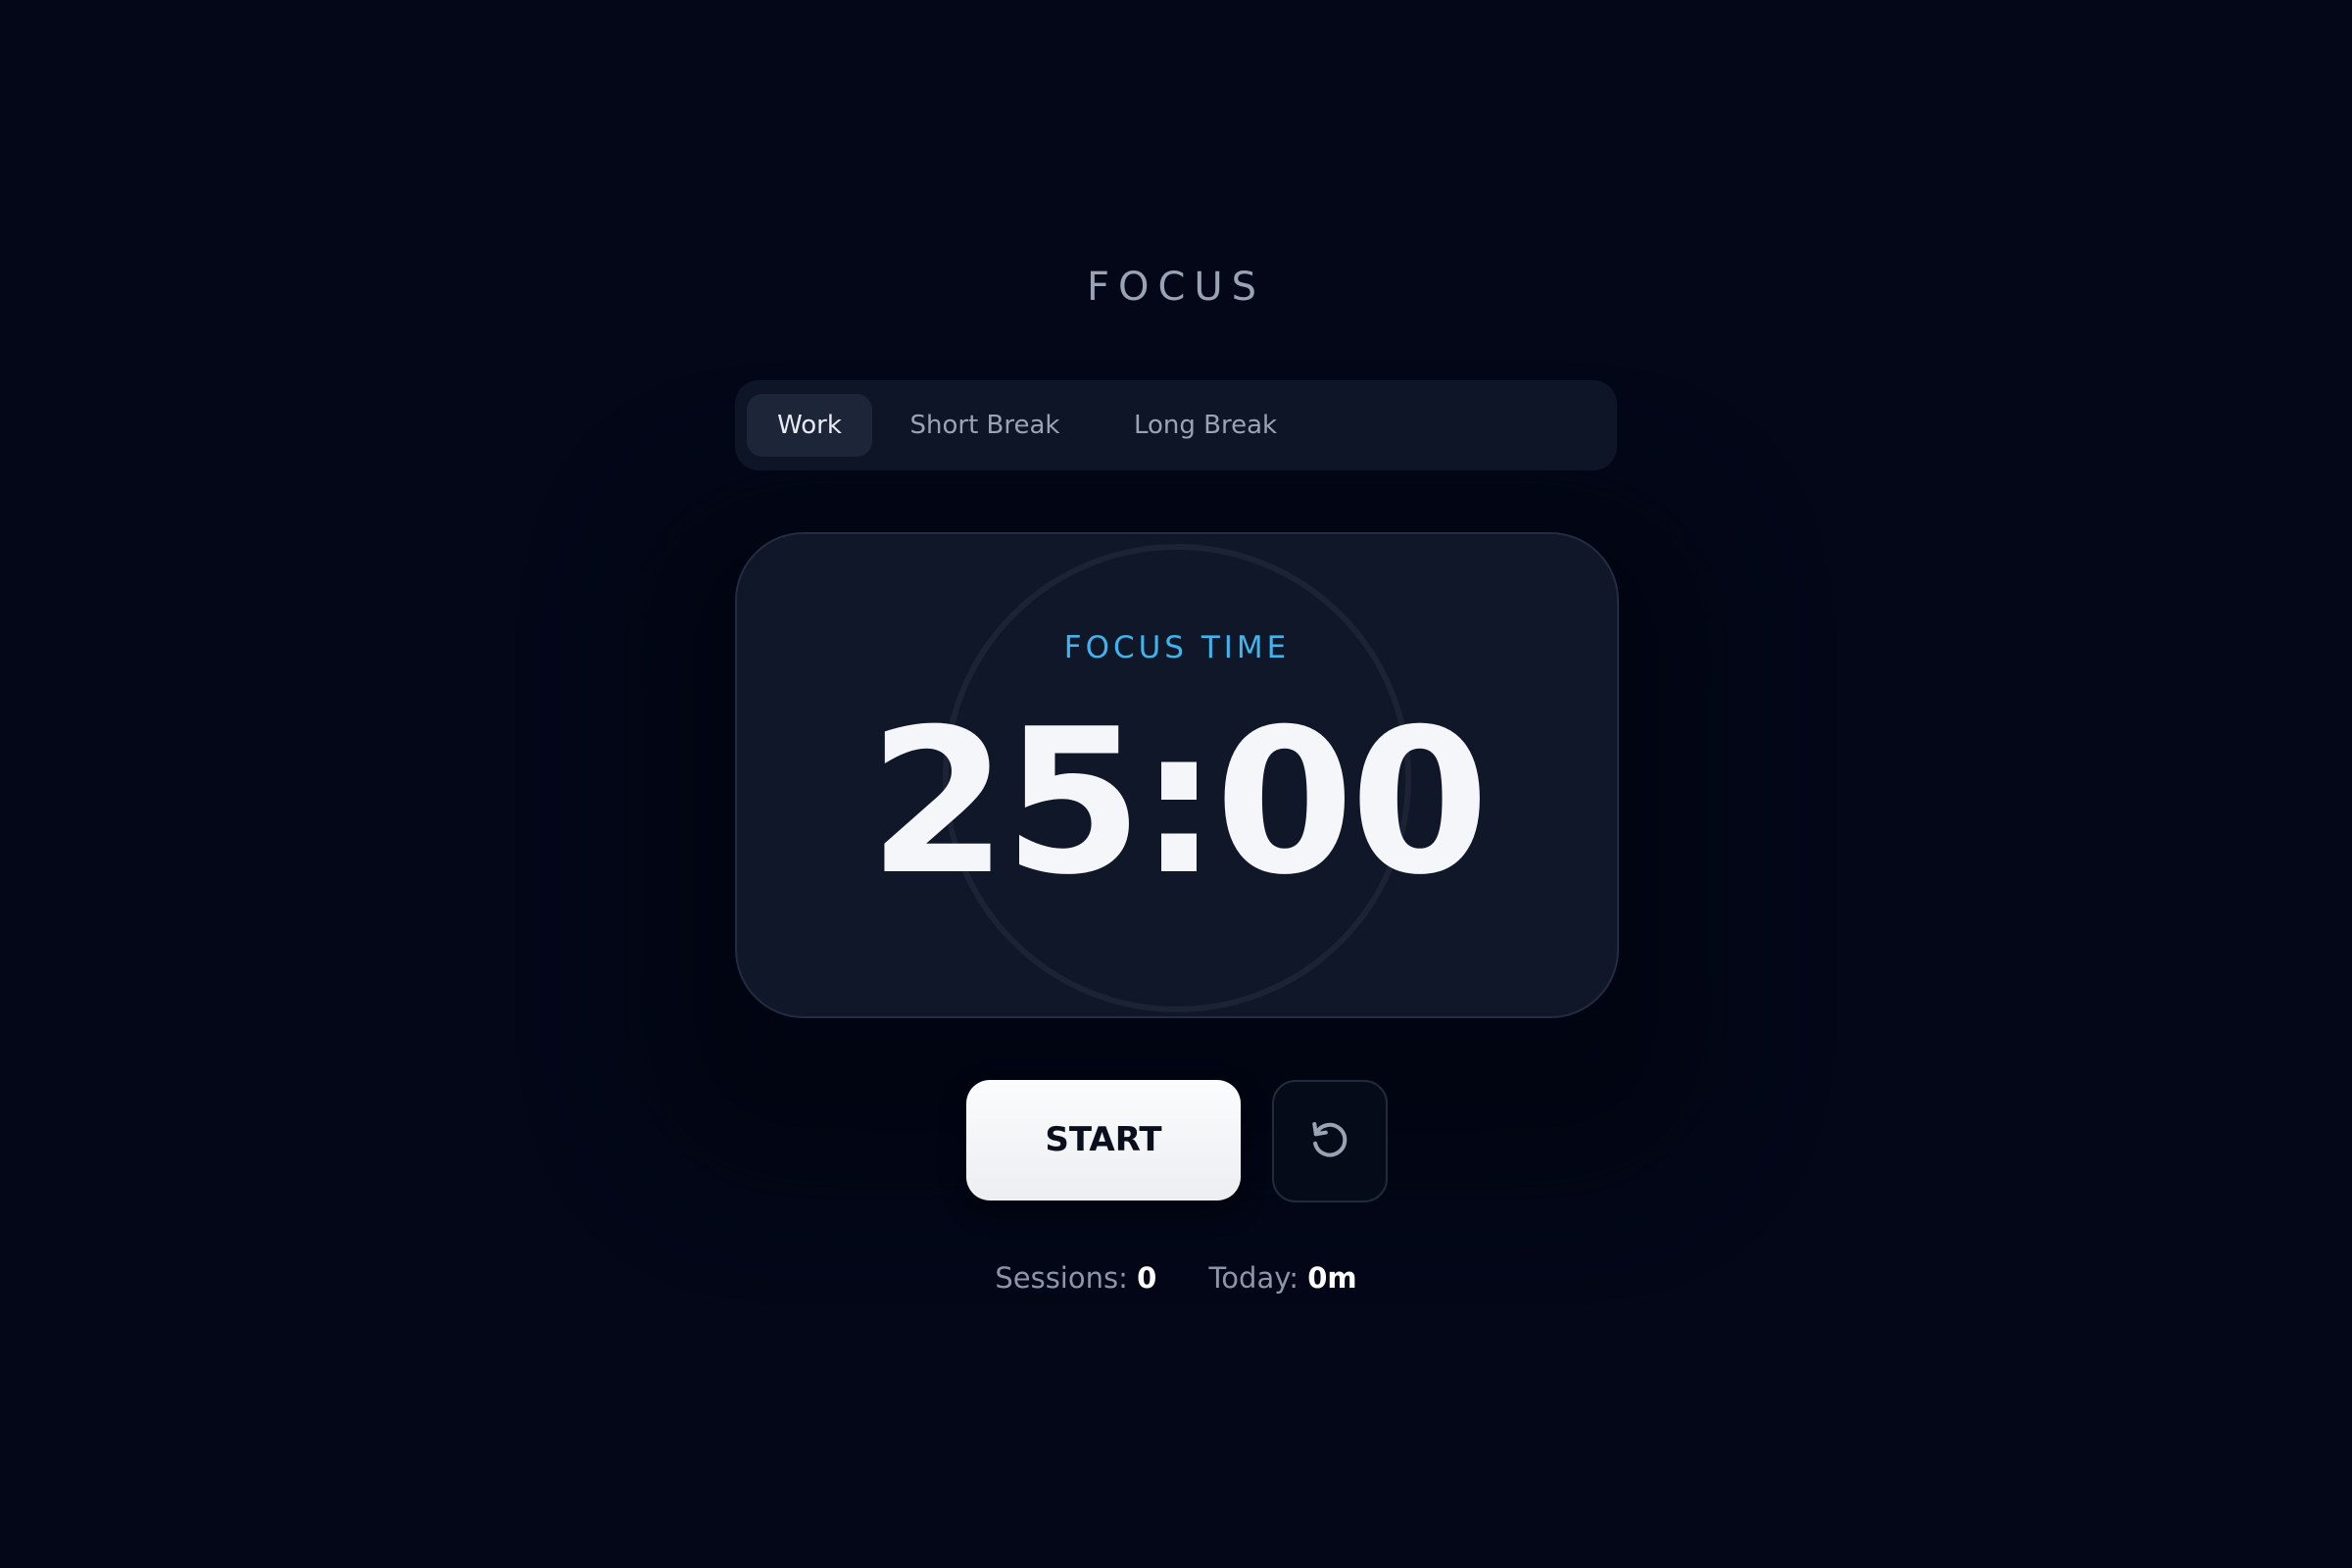 This screenshot has width=2352, height=1568. What do you see at coordinates (1253, 1278) in the screenshot?
I see `today-label: Today:` at bounding box center [1253, 1278].